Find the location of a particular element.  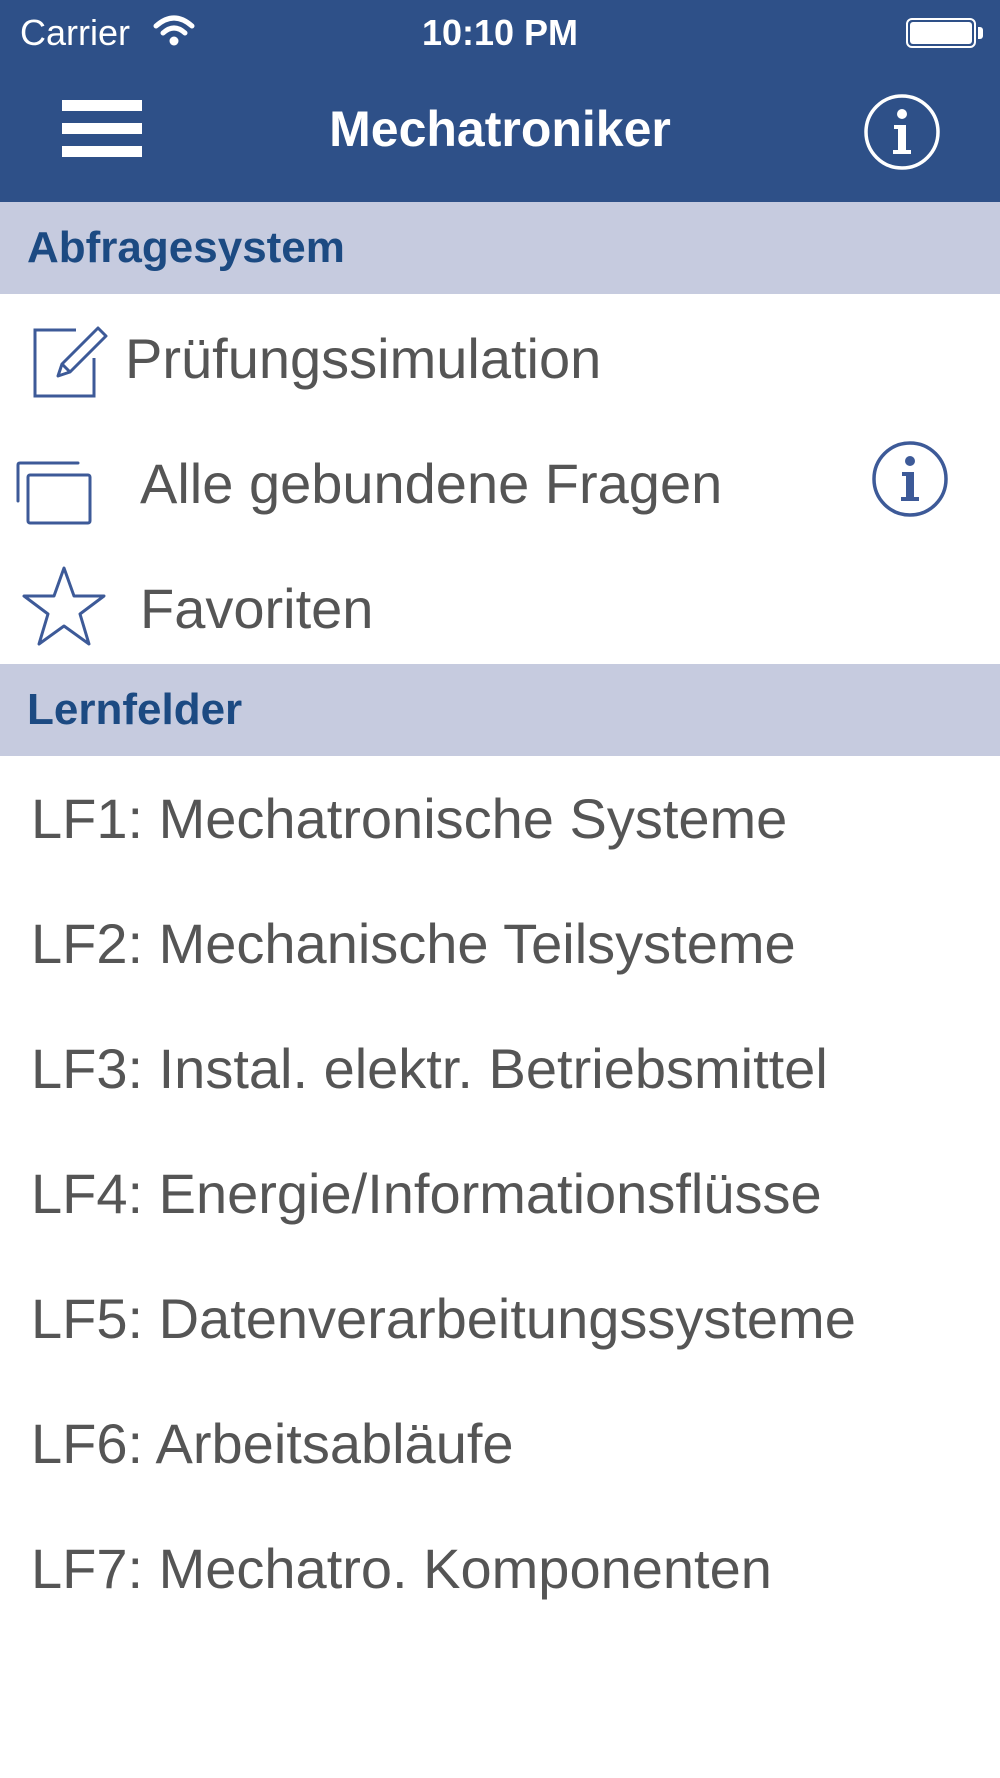

edit-icon is located at coordinates (70, 362).